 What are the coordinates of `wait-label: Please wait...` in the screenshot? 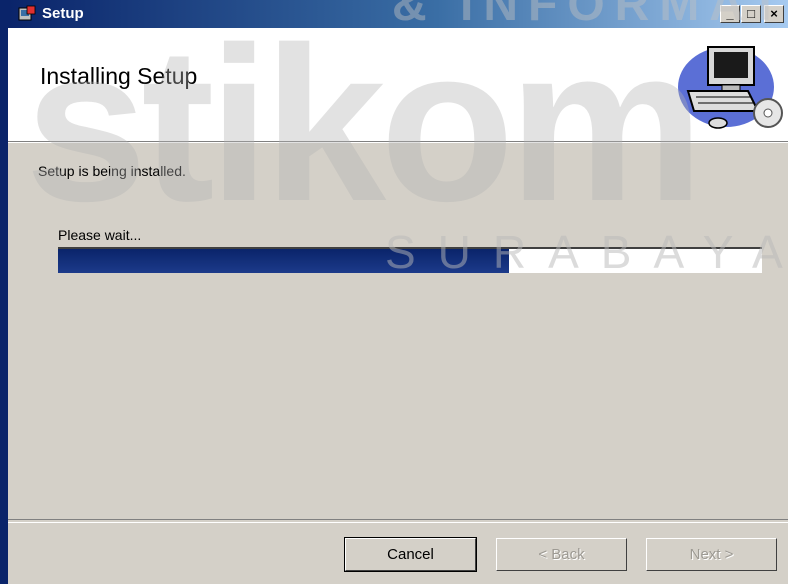 It's located at (100, 235).